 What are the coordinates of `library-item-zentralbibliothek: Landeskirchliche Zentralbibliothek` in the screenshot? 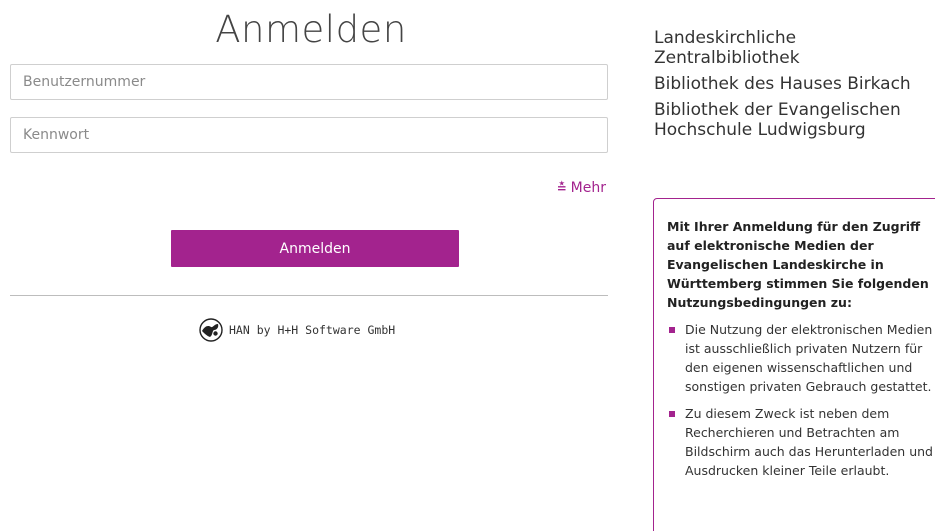 It's located at (794, 48).